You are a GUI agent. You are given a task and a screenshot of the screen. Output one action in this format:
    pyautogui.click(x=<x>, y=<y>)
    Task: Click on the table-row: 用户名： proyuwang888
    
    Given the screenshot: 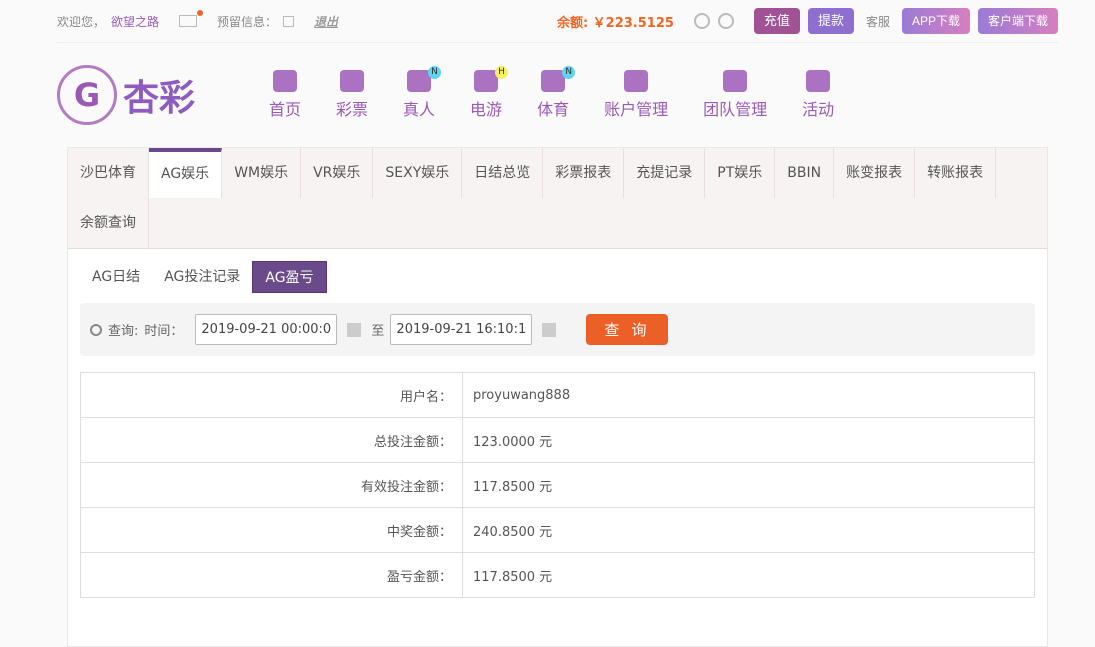 What is the action you would take?
    pyautogui.click(x=557, y=395)
    